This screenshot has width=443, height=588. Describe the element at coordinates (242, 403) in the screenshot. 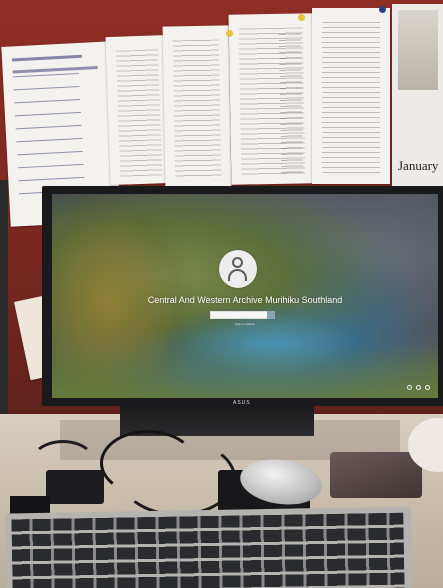

I see `monitor-brand-logo: ASUS` at that location.